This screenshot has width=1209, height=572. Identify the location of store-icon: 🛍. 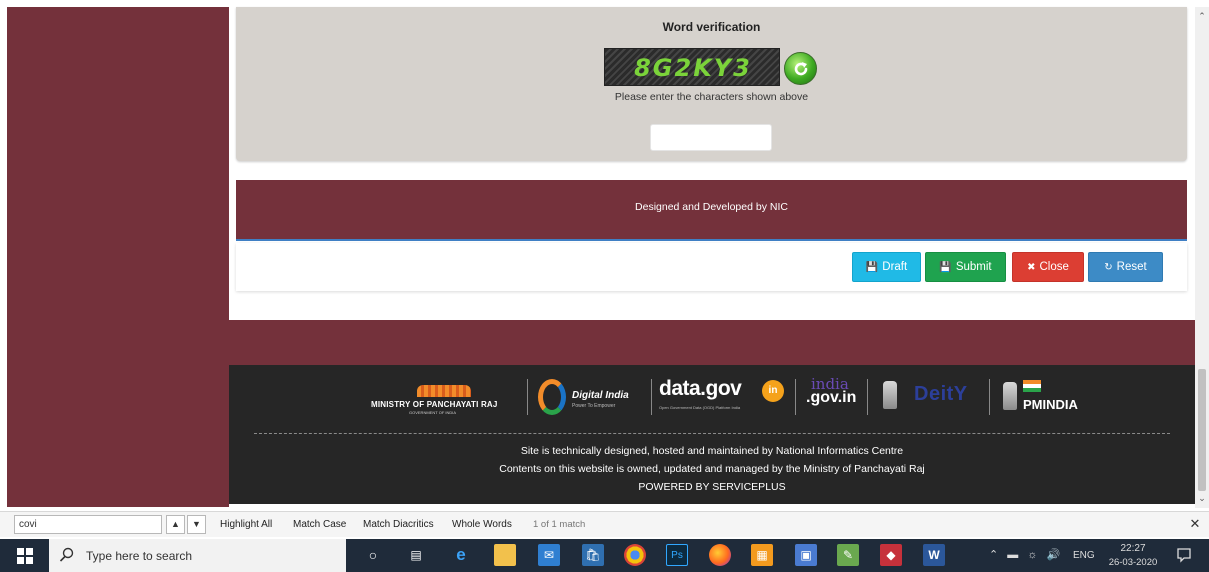
(593, 555).